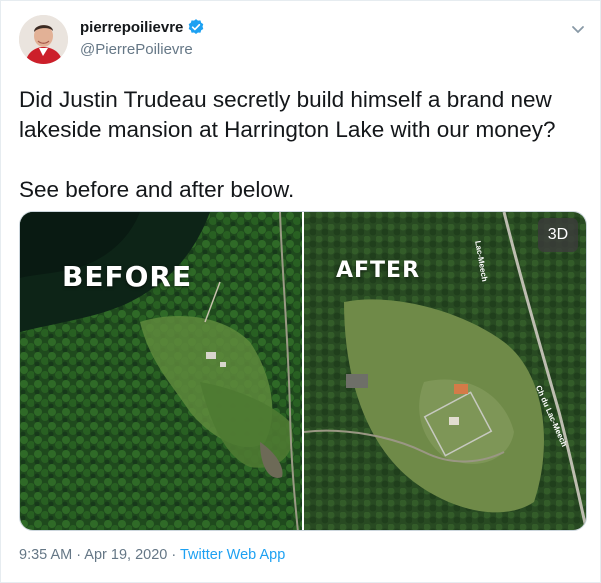 This screenshot has width=601, height=583. Describe the element at coordinates (378, 270) in the screenshot. I see `after-label: AFTER` at that location.